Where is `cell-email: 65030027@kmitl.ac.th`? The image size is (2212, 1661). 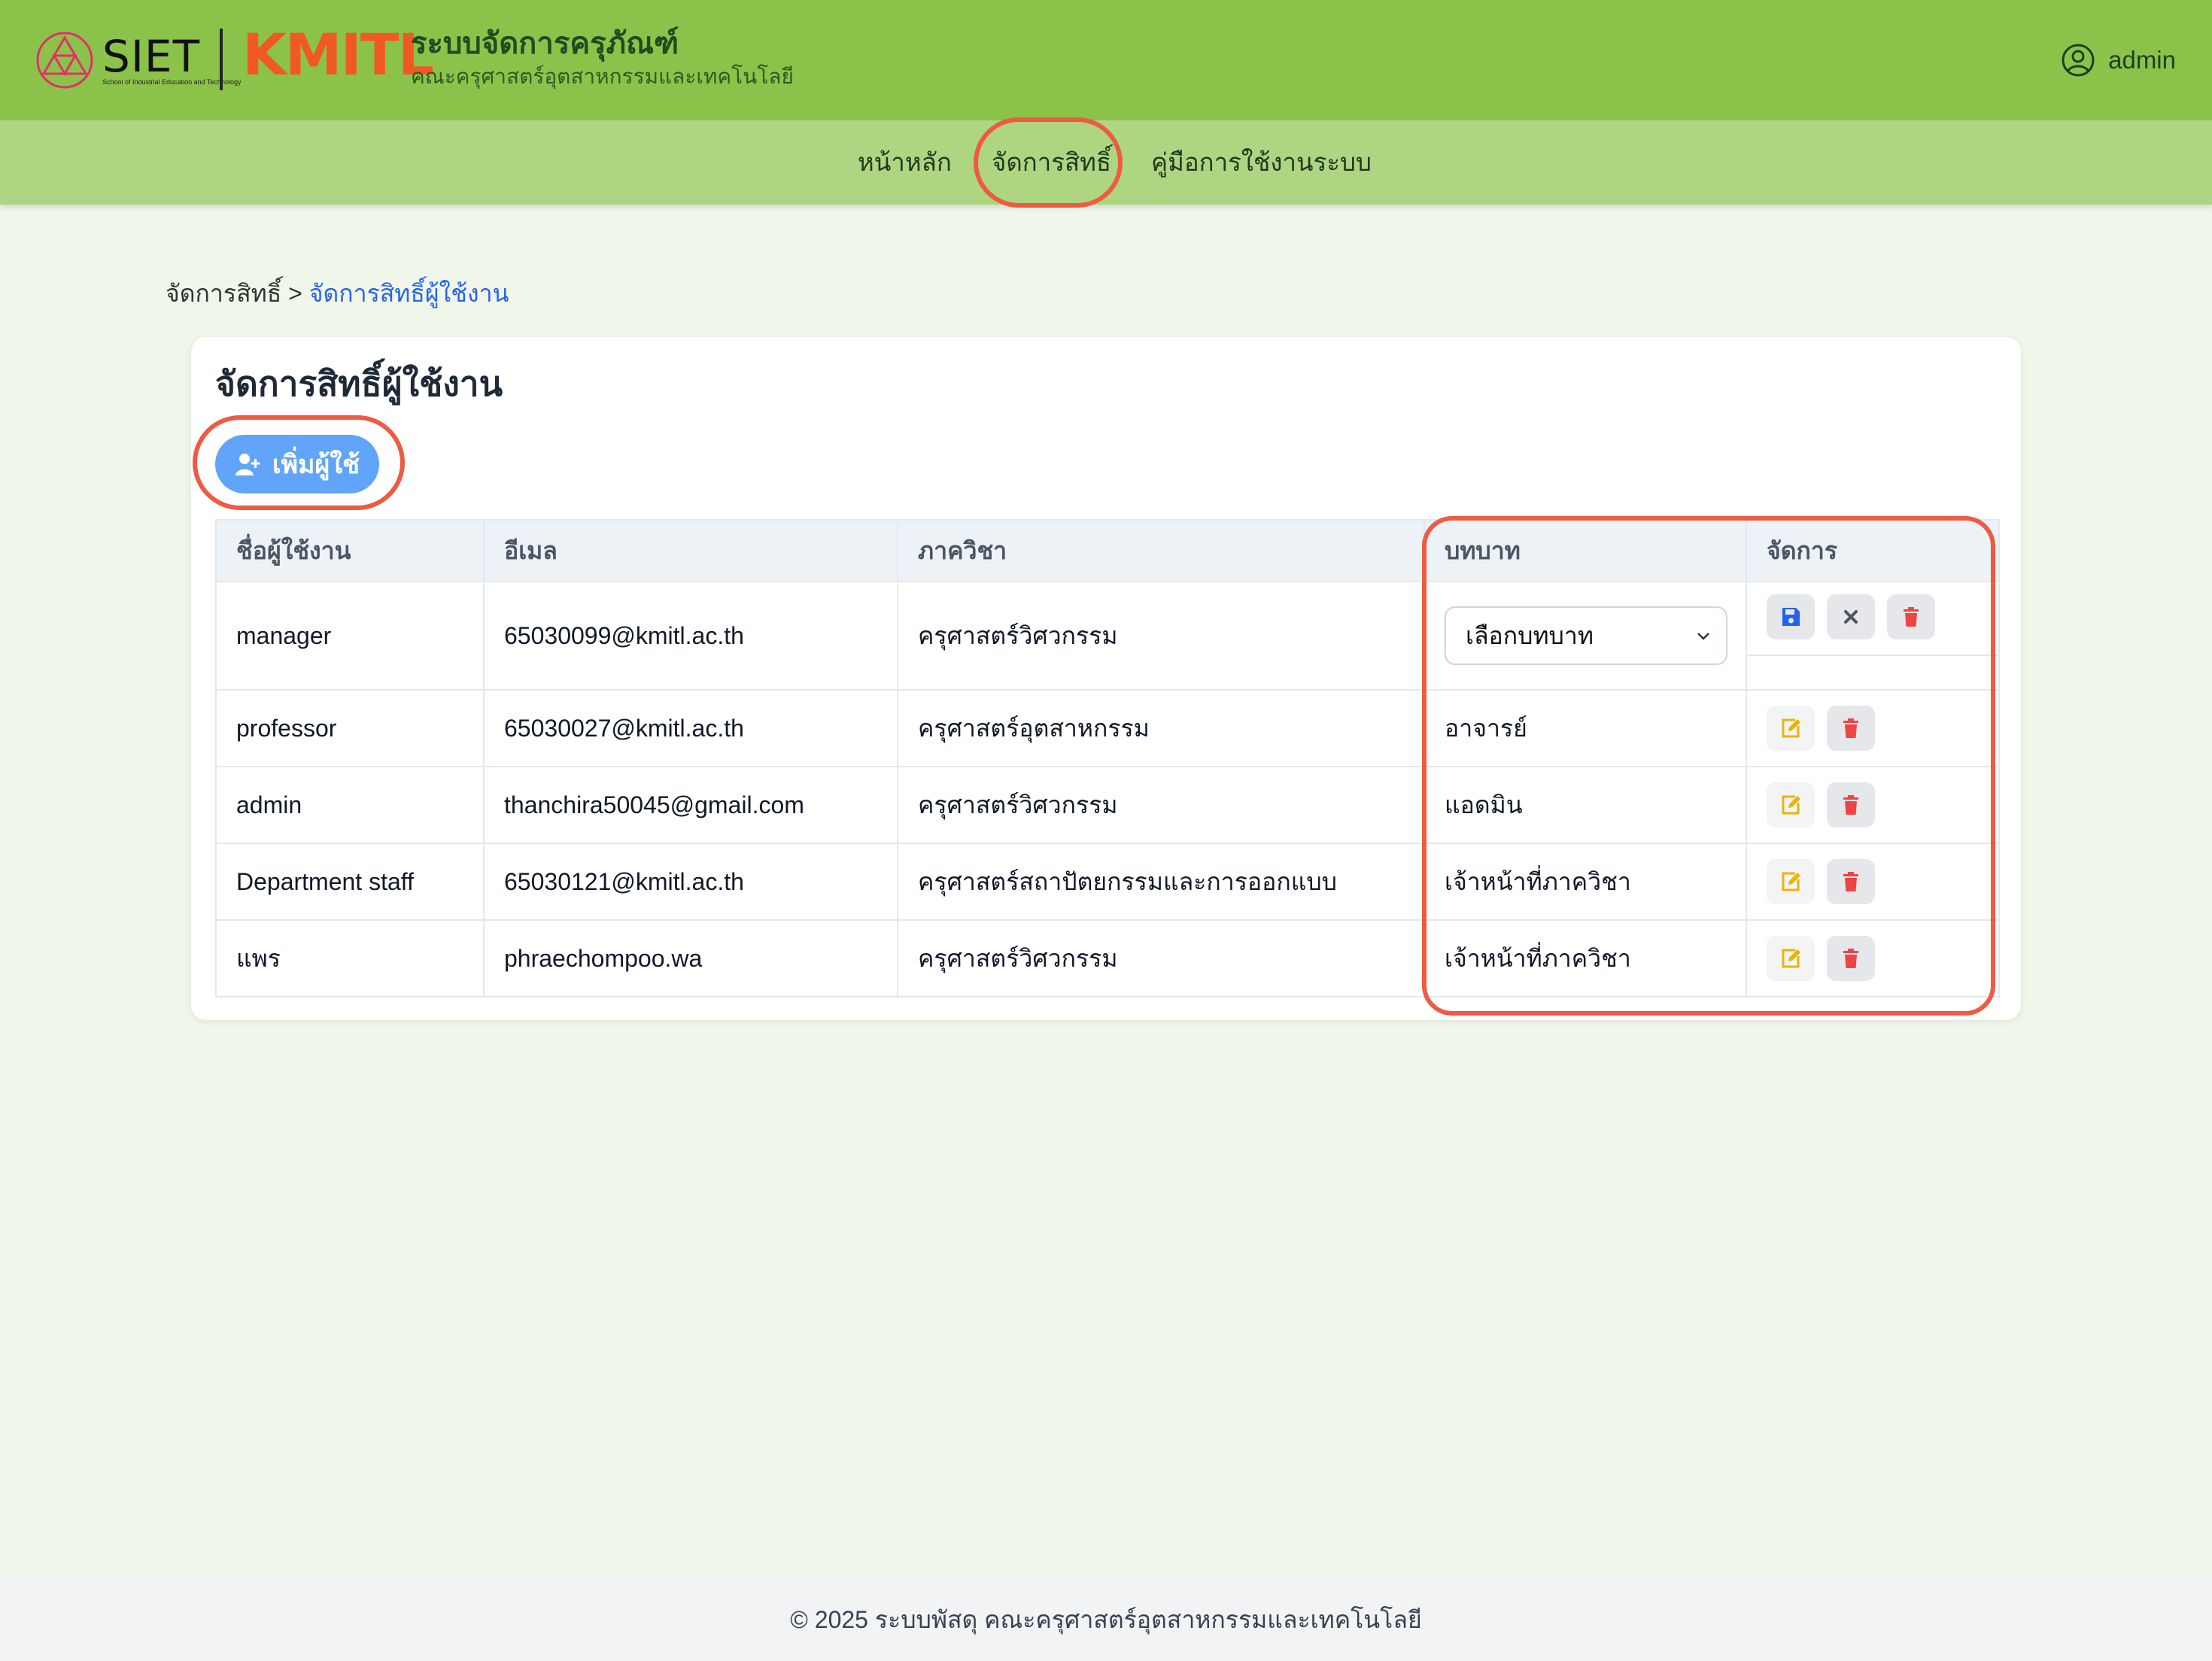
cell-email: 65030027@kmitl.ac.th is located at coordinates (690, 728).